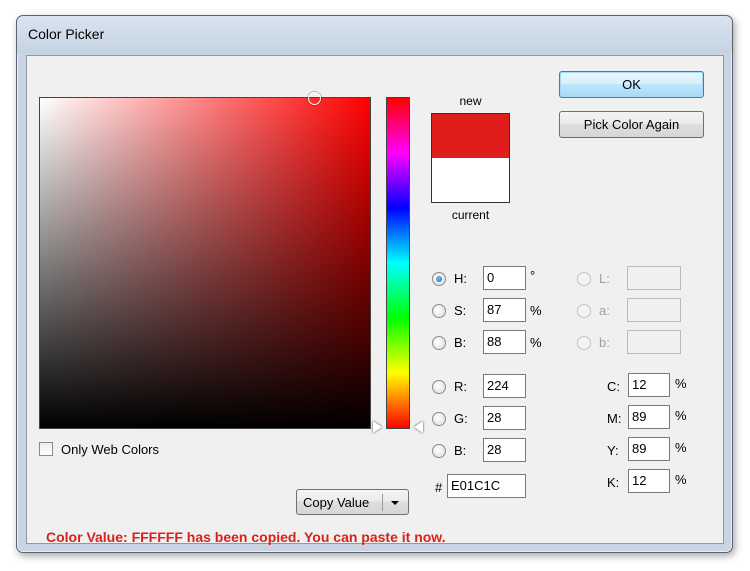 This screenshot has width=750, height=571. Describe the element at coordinates (614, 418) in the screenshot. I see `magenta-label: M:` at that location.